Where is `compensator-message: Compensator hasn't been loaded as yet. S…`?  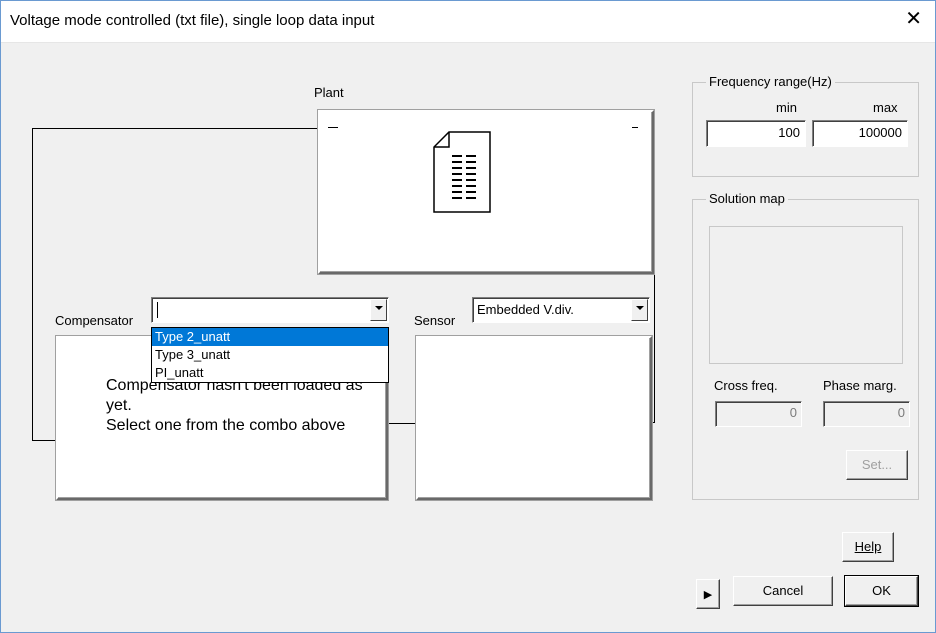
compensator-message: Compensator hasn't been loaded as yet. S… is located at coordinates (234, 405).